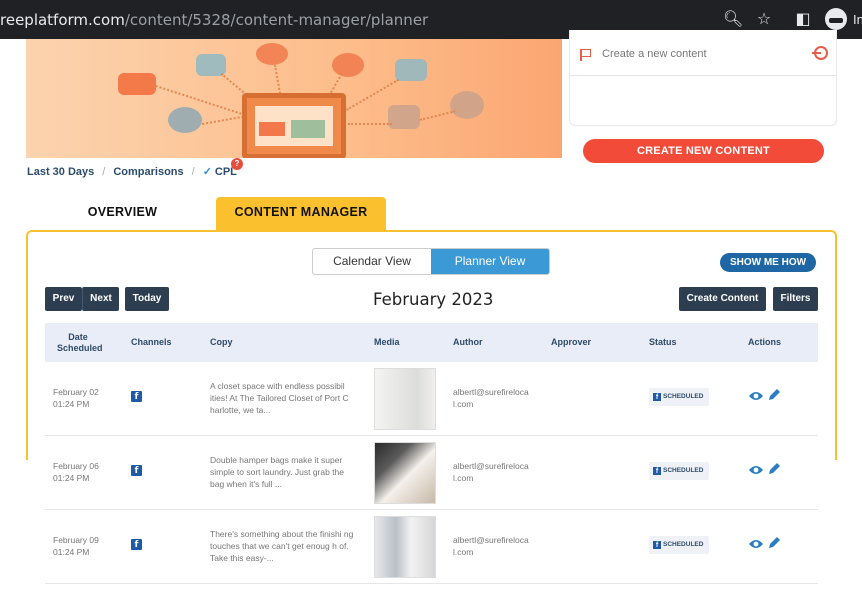  I want to click on tab-overview: OVERVIEW, so click(122, 214).